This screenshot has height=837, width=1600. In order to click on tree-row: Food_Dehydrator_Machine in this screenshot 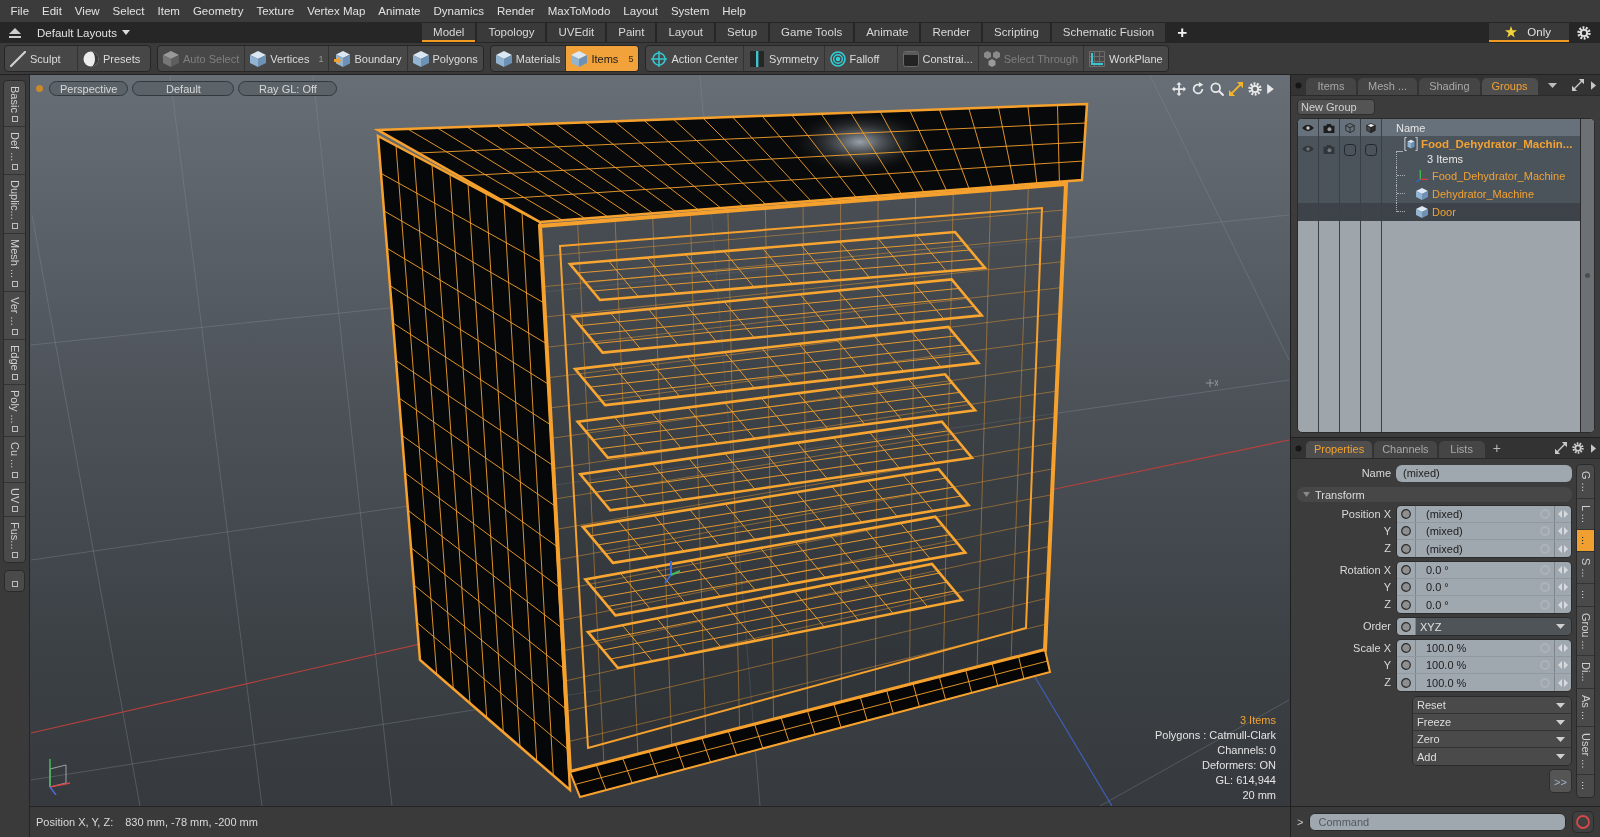, I will do `click(1439, 176)`.